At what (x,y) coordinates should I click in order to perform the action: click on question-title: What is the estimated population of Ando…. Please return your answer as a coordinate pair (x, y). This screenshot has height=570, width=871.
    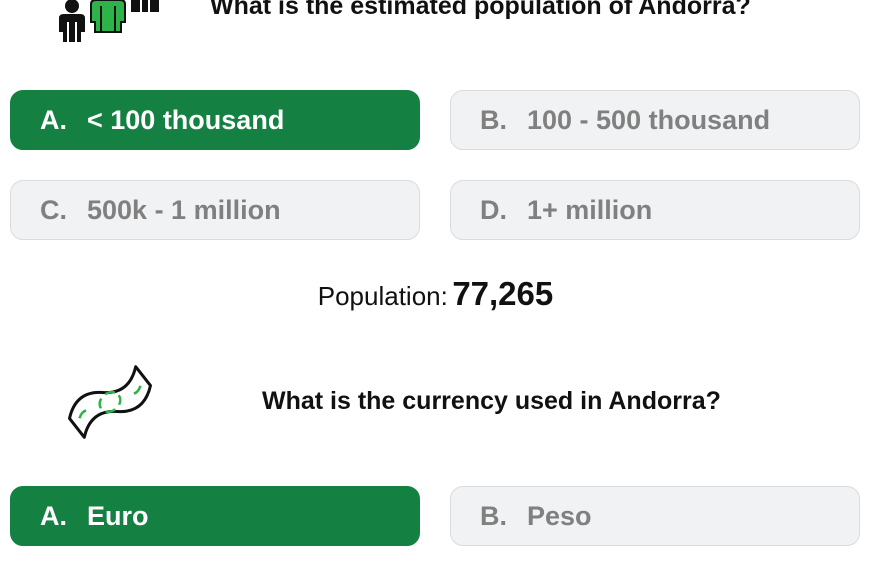
    Looking at the image, I should click on (480, 10).